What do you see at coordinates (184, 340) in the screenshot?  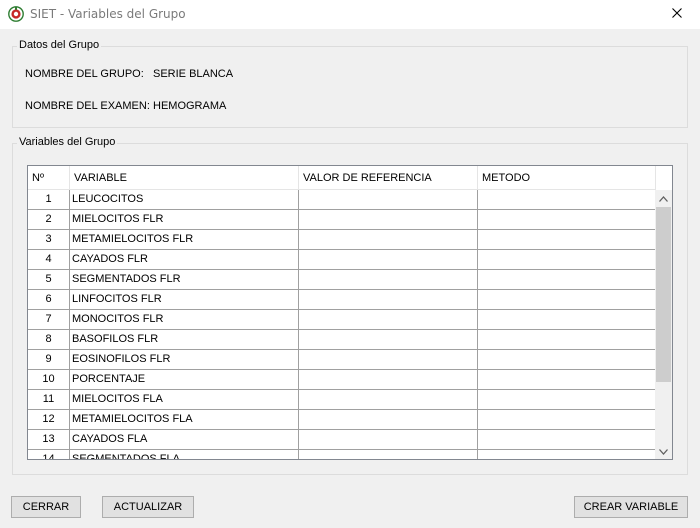 I see `cell-variable: BASOFILOS FLR` at bounding box center [184, 340].